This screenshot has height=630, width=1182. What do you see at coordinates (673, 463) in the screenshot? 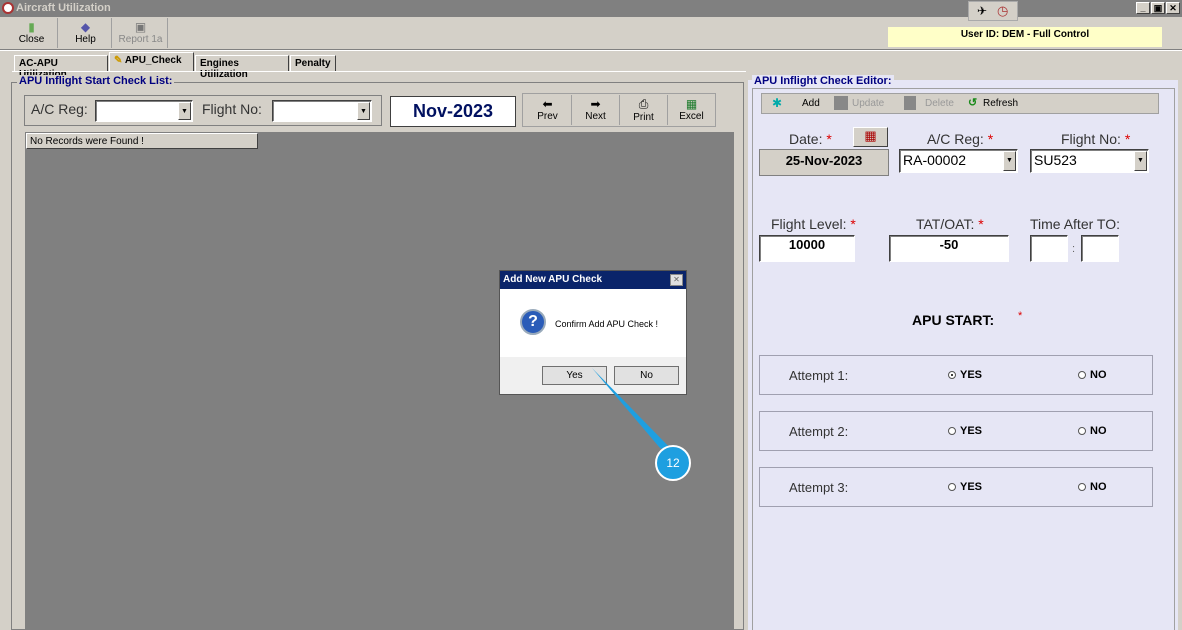
I see `callout-step-number: 12` at bounding box center [673, 463].